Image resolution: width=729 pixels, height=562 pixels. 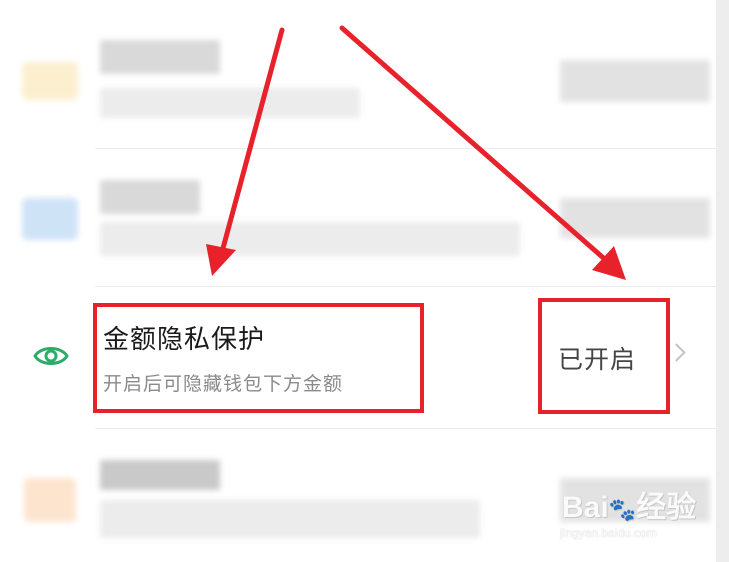 What do you see at coordinates (722, 281) in the screenshot?
I see `right-edge` at bounding box center [722, 281].